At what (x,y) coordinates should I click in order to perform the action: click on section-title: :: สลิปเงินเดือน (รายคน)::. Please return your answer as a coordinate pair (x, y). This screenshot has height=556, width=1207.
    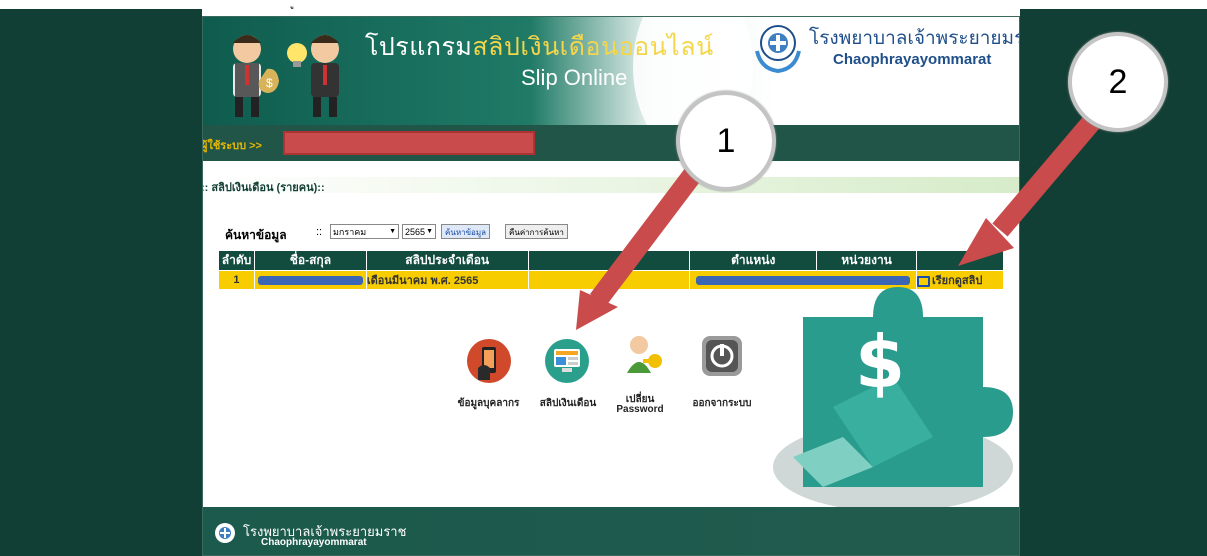
    Looking at the image, I should click on (263, 188).